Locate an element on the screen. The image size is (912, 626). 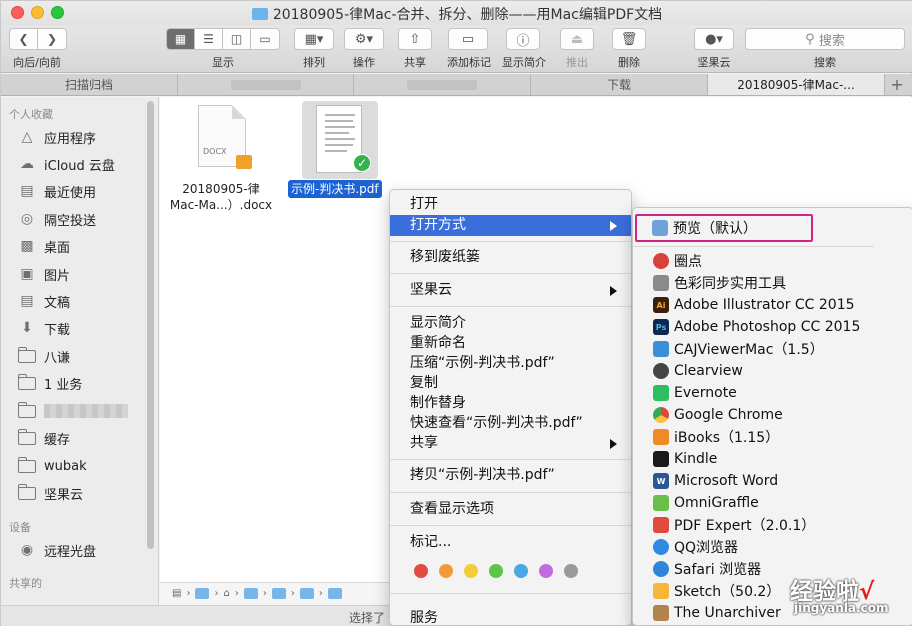
sidebar-item-icloud: ☁ iCloud 云盘 is located at coordinates (66, 164).